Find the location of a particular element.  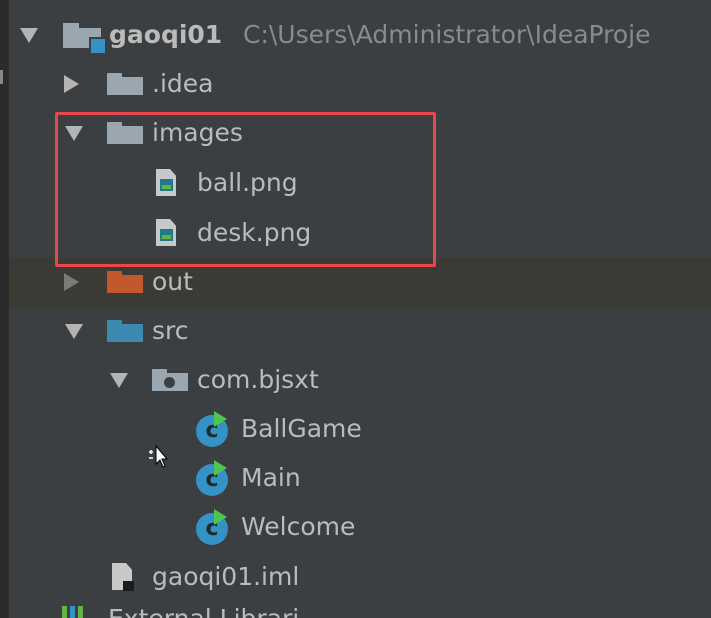

tree-row-idea: .idea is located at coordinates (360, 84).